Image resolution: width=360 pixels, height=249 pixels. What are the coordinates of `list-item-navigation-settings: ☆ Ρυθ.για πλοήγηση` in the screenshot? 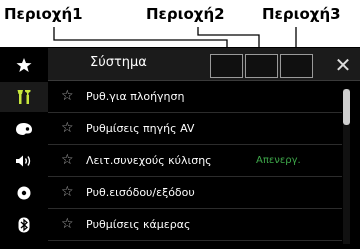 It's located at (195, 97).